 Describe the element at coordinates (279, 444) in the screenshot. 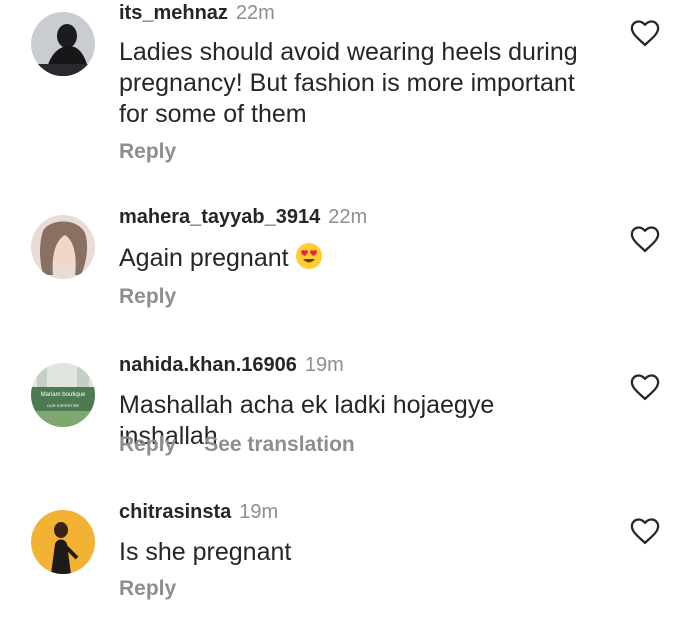

I see `see-translation-button: See translation` at that location.